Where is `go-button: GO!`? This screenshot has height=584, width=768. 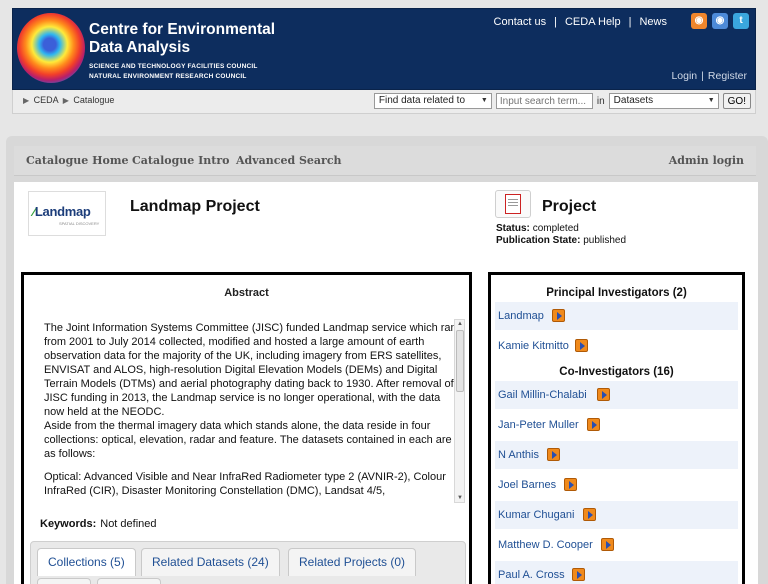
go-button: GO! is located at coordinates (736, 101).